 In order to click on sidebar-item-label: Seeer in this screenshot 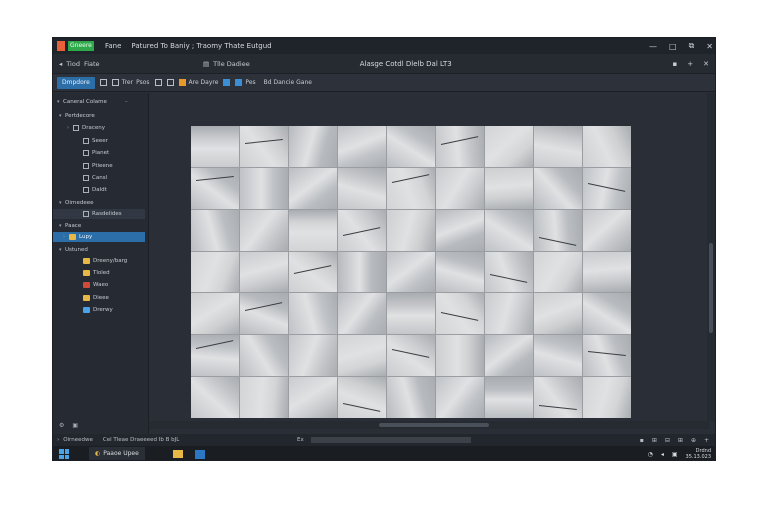, I will do `click(100, 140)`.